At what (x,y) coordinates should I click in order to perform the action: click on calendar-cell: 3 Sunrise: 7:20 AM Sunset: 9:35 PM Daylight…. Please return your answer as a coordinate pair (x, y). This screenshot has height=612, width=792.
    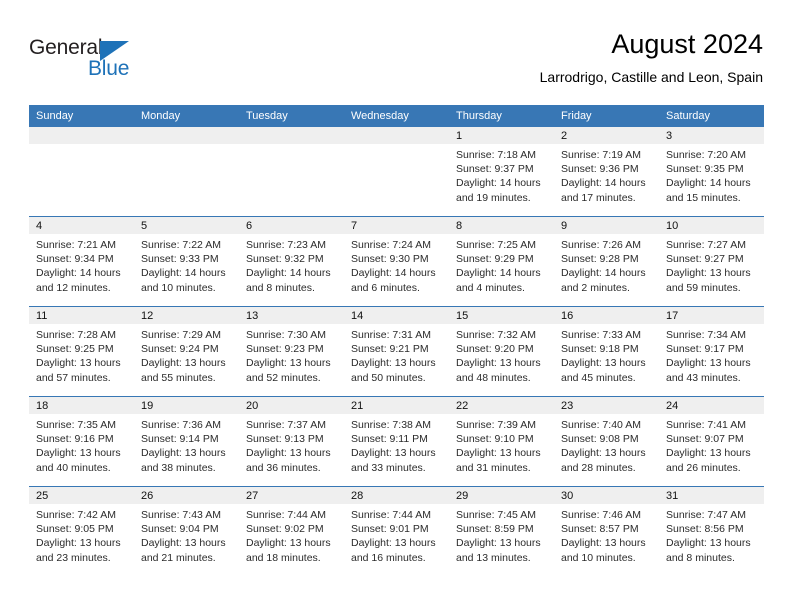
    Looking at the image, I should click on (711, 172).